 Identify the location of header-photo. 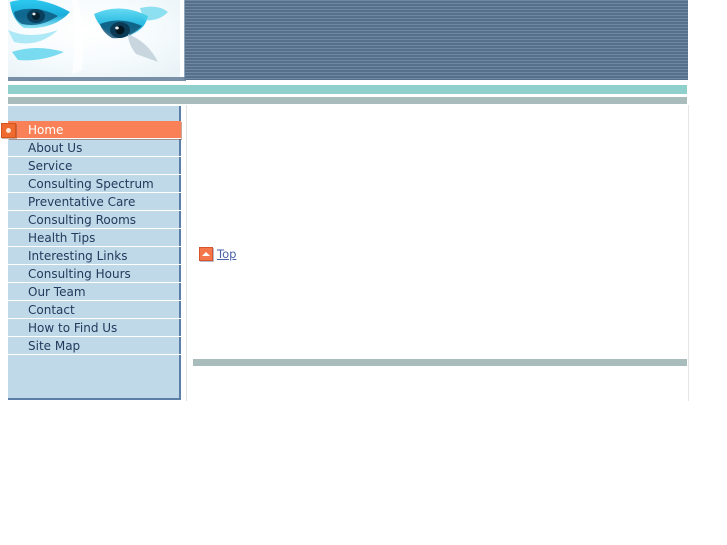
(94, 38).